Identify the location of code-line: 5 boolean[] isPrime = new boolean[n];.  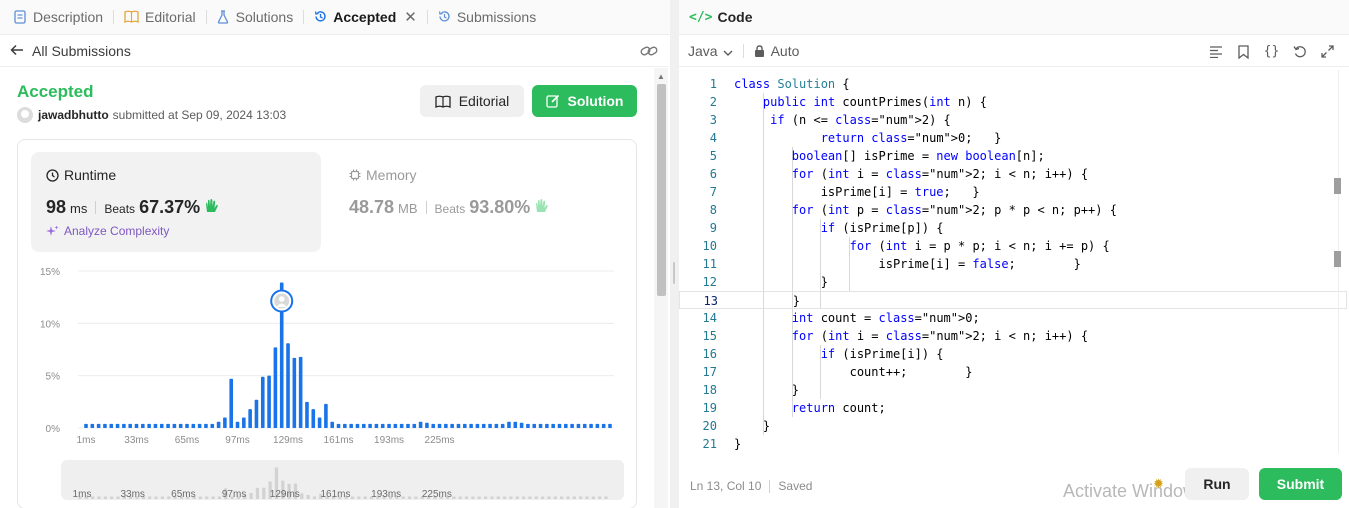
(1013, 156).